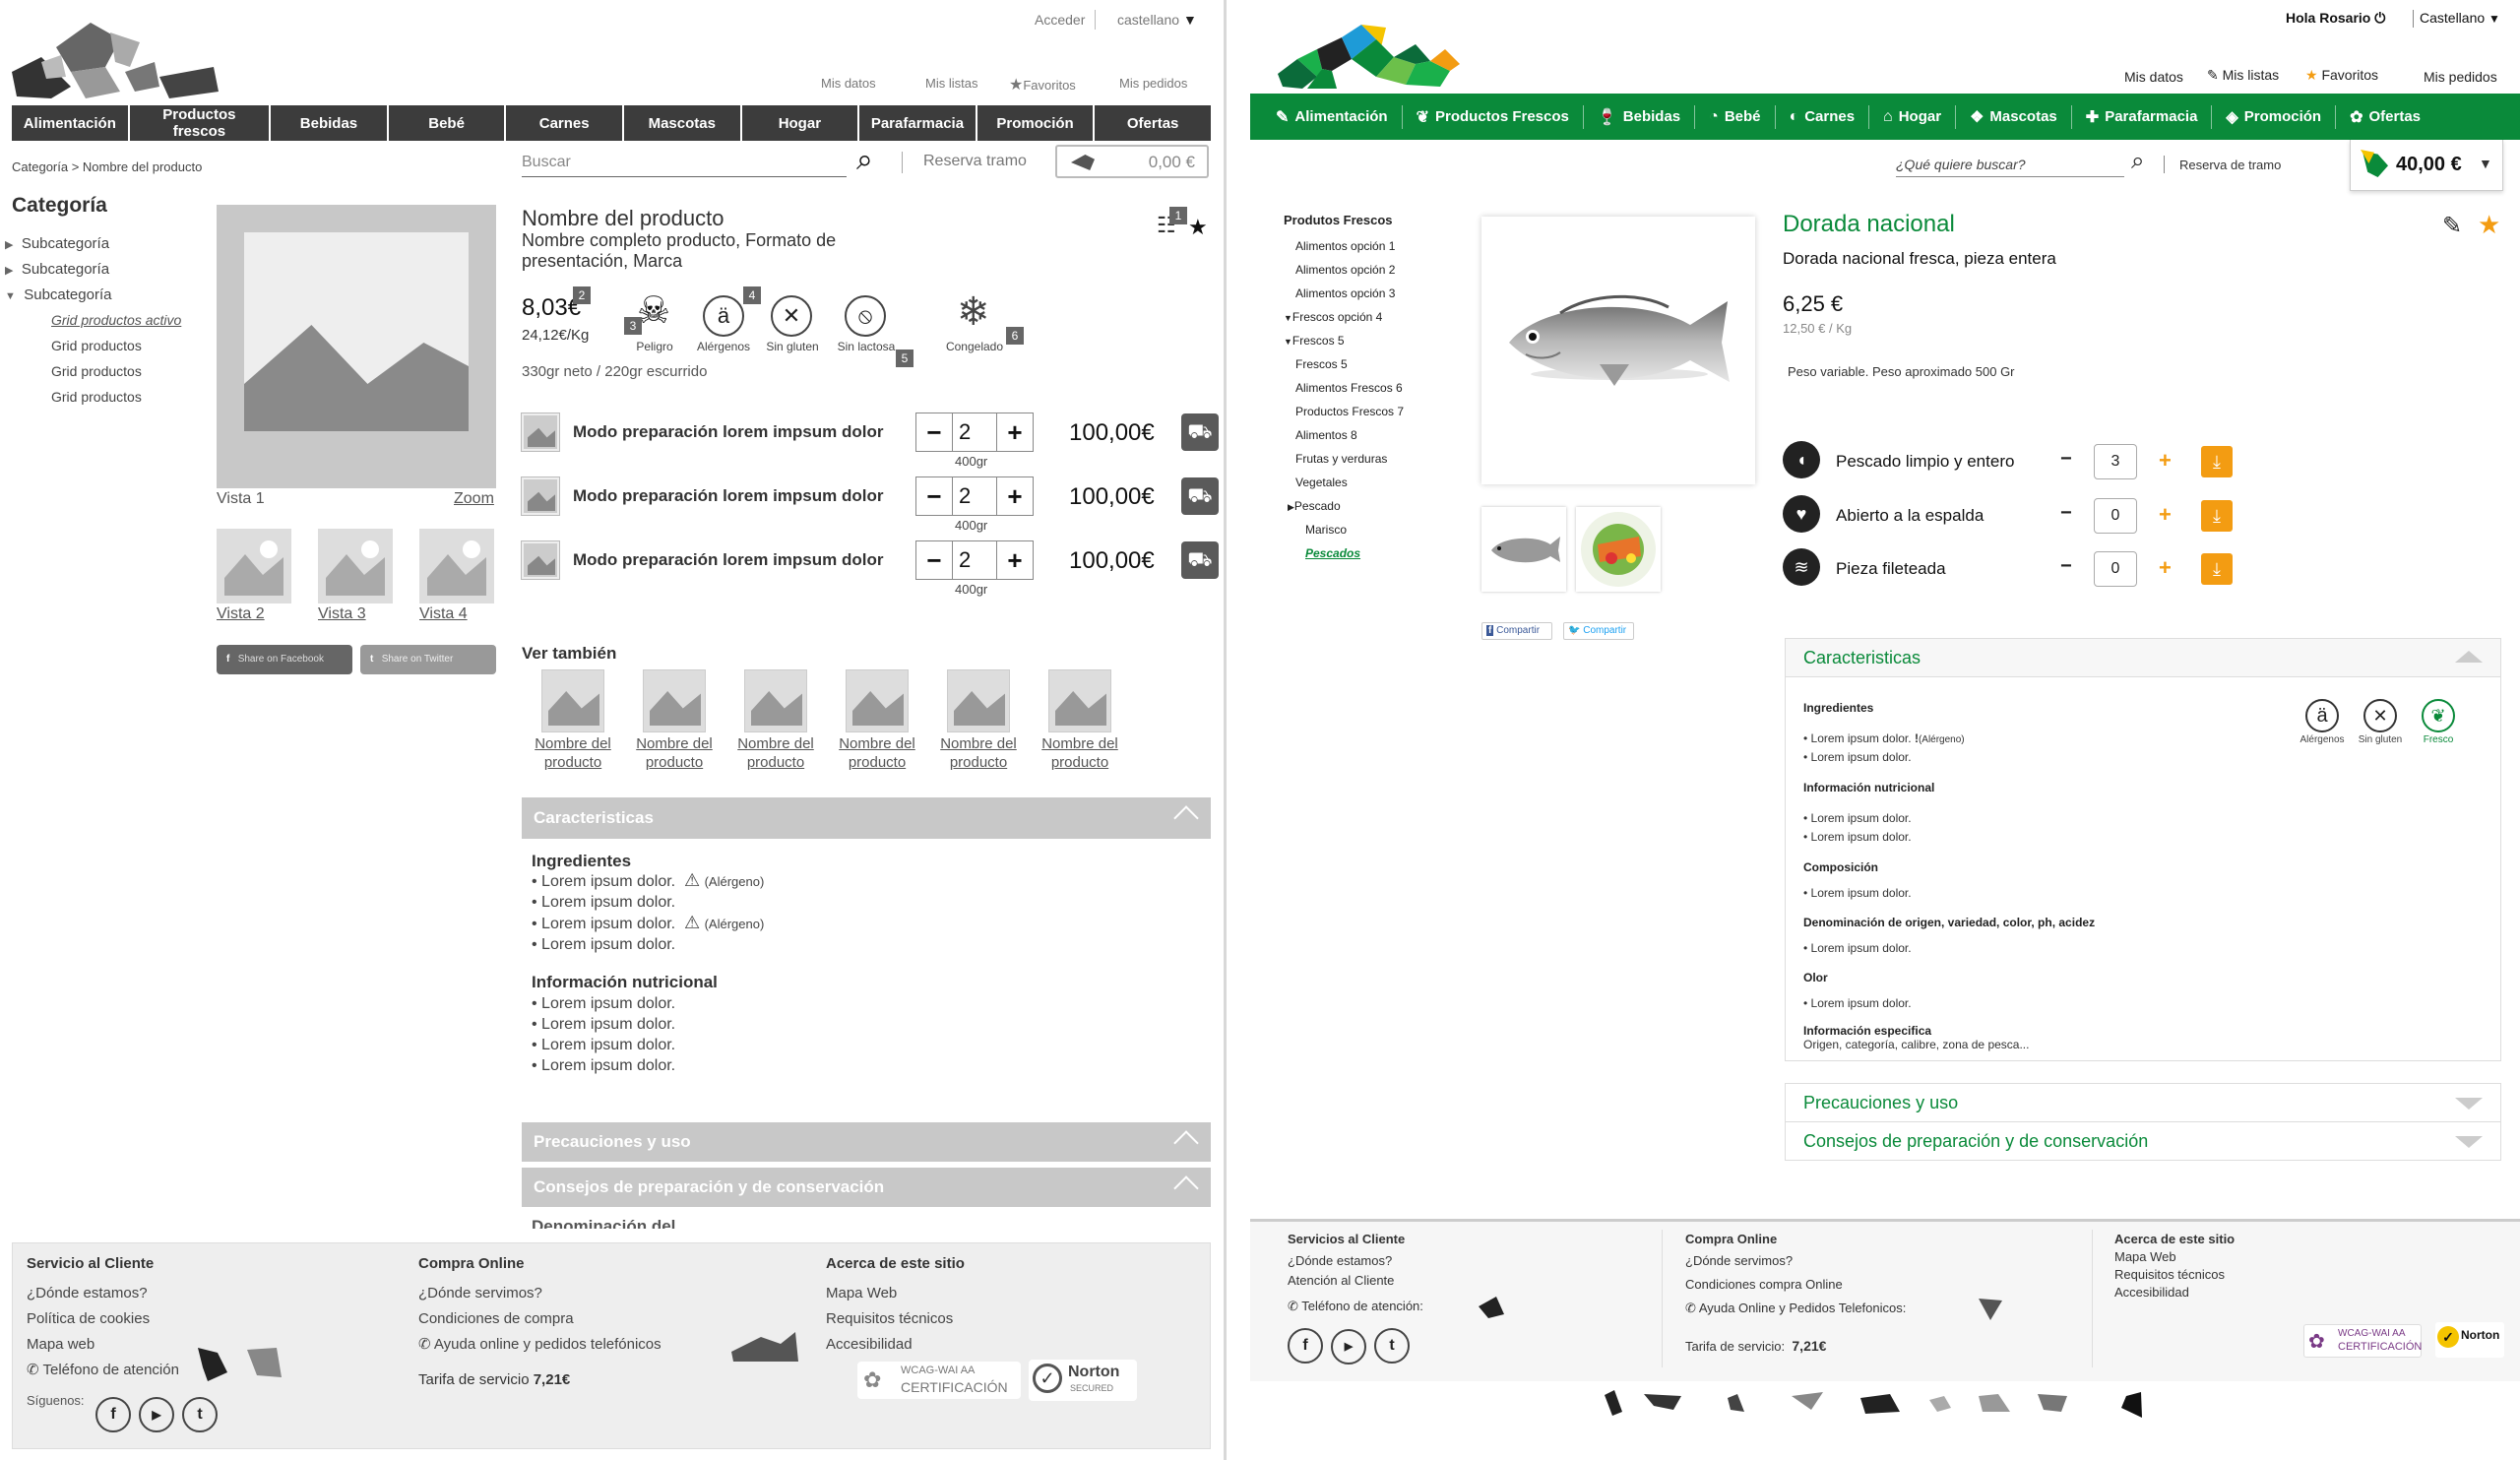 The height and width of the screenshot is (1460, 2520). I want to click on nav-hogar: ⌂ Hogar, so click(1913, 116).